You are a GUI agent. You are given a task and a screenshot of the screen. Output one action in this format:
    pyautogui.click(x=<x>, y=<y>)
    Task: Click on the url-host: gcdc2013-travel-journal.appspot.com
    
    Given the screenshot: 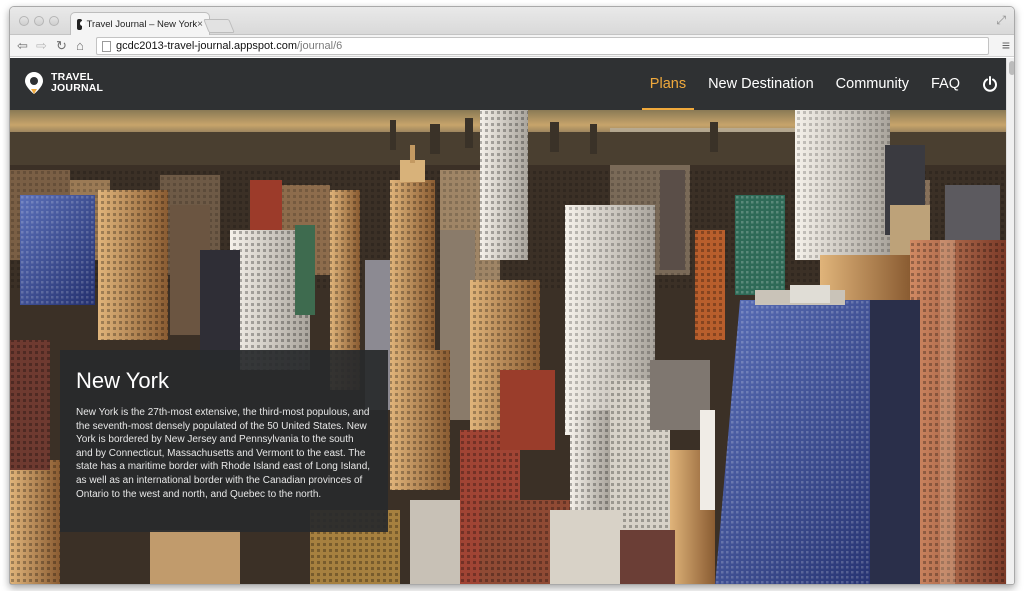 What is the action you would take?
    pyautogui.click(x=206, y=46)
    